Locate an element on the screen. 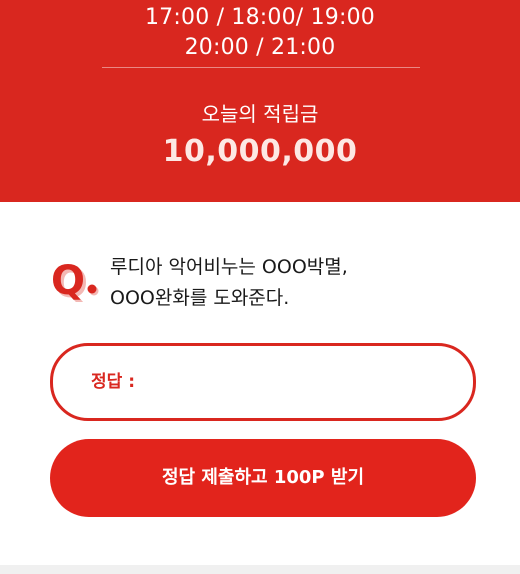 This screenshot has height=574, width=520. answer-field: 정답 : is located at coordinates (263, 382).